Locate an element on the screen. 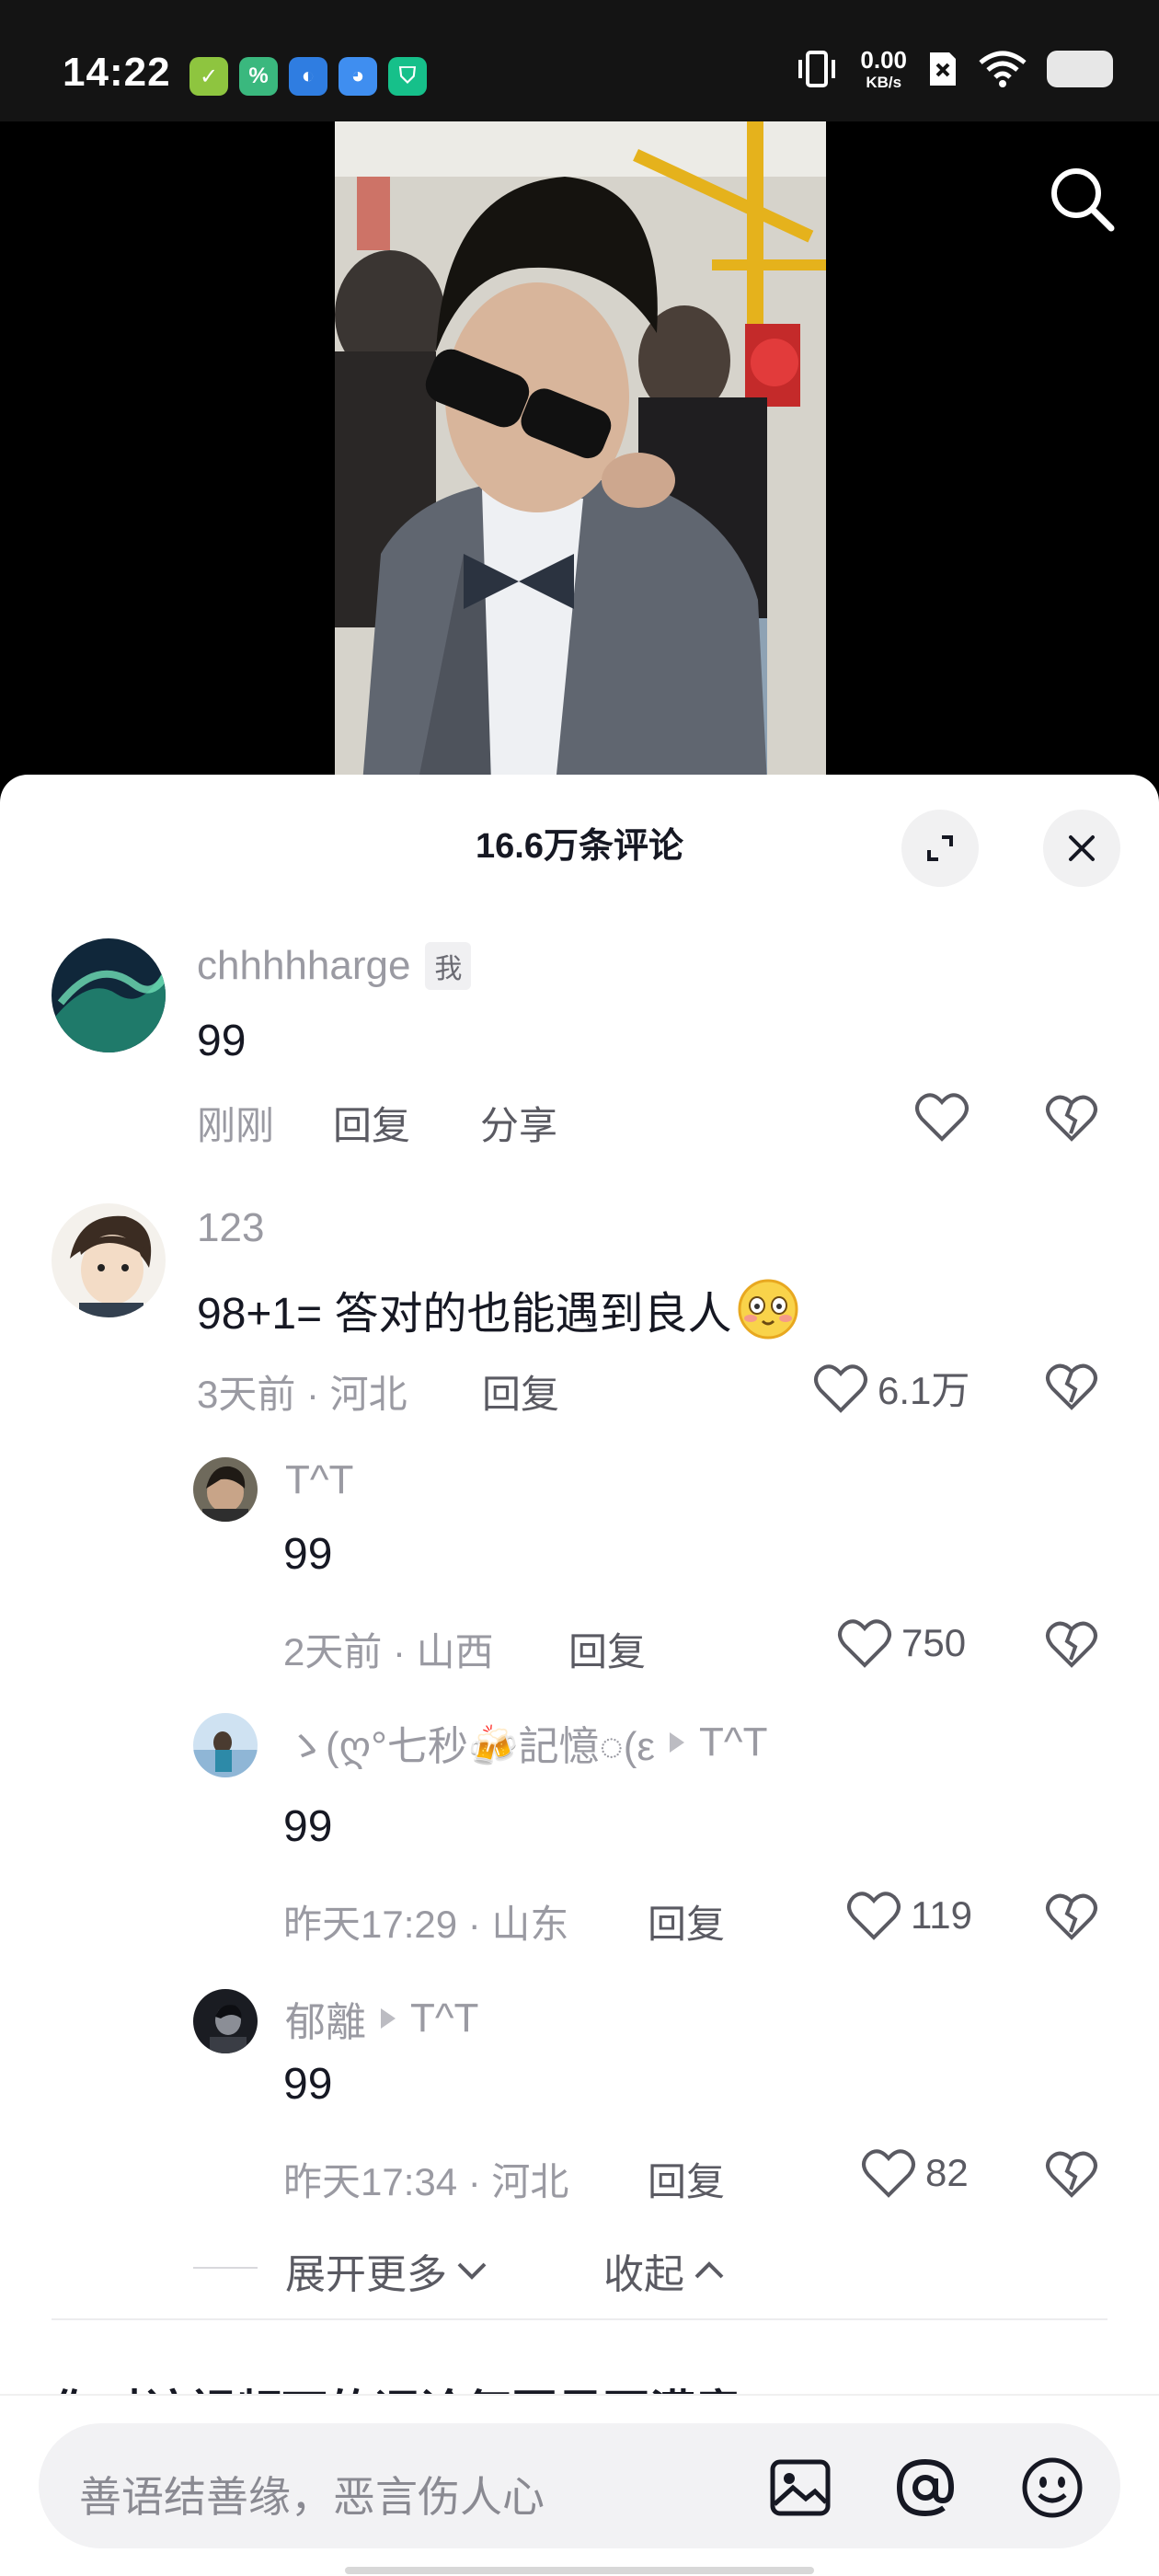 This screenshot has width=1159, height=2576. reply-author: 郁離 T^T is located at coordinates (381, 2018).